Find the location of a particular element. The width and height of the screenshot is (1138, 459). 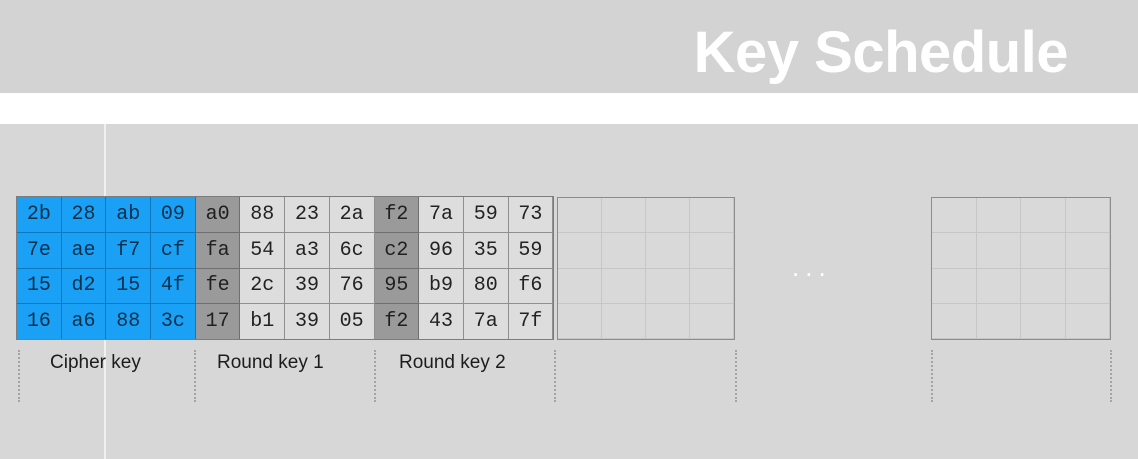

label-round-key-1: Round key 1 is located at coordinates (270, 362).